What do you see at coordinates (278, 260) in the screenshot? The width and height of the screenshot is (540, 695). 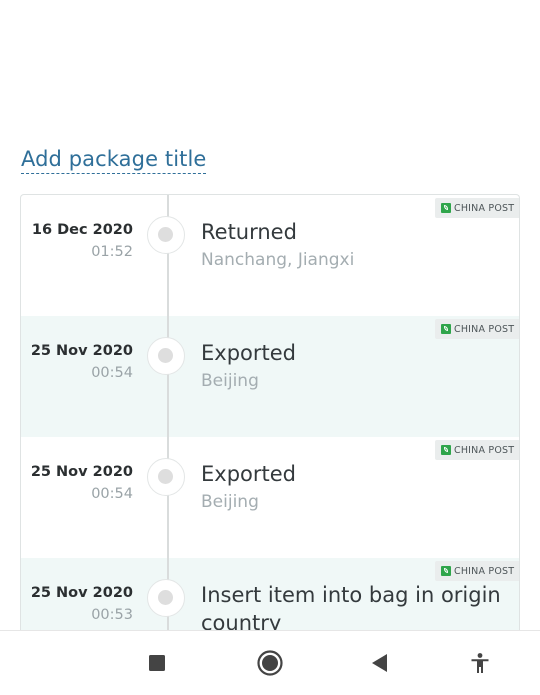 I see `event-location: Nanchang, Jiangxi` at bounding box center [278, 260].